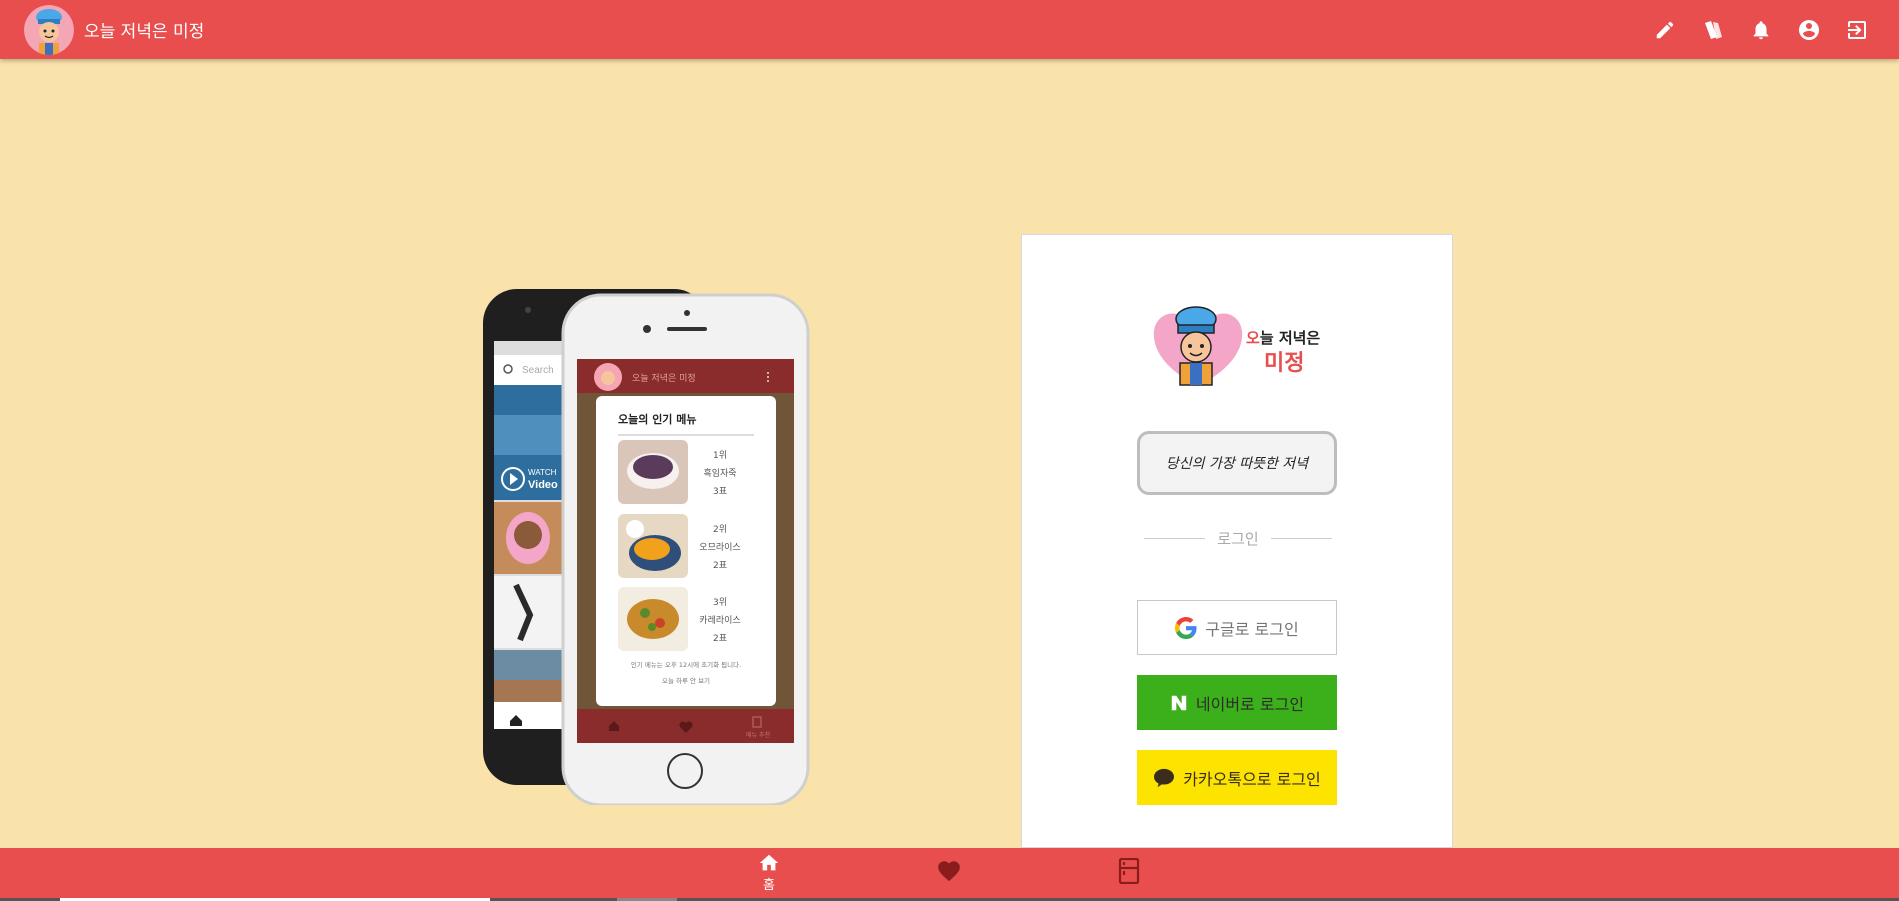 The image size is (1899, 901). What do you see at coordinates (949, 29) in the screenshot?
I see `app-bar: 오늘 저녁은 미정` at bounding box center [949, 29].